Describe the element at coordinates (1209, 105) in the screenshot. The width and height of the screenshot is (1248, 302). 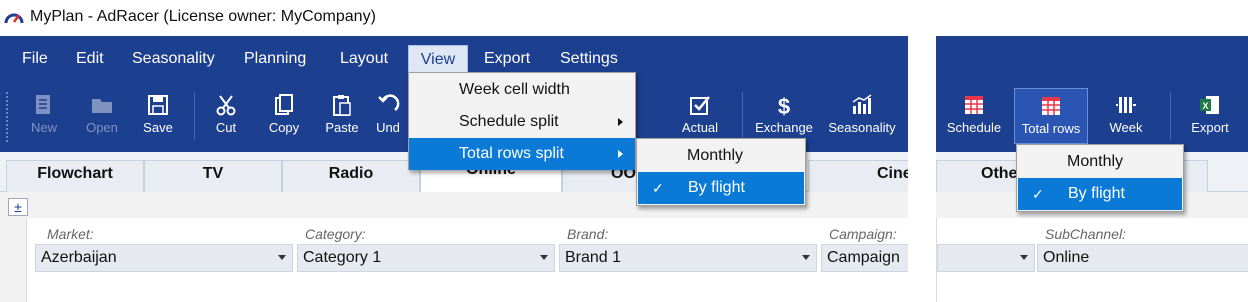
I see `excel-icon: X` at that location.